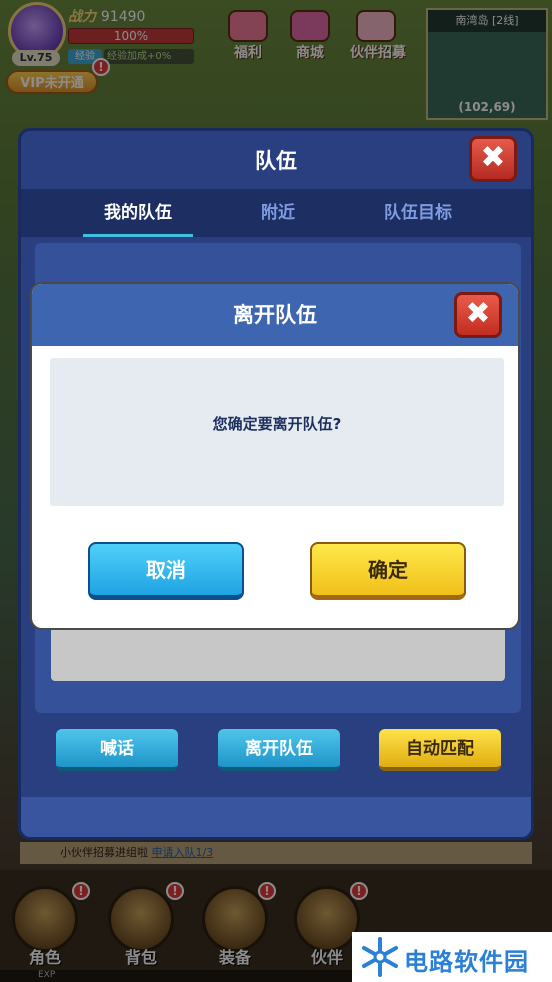 Image resolution: width=552 pixels, height=982 pixels. I want to click on leave-team-button: 离开队伍, so click(279, 750).